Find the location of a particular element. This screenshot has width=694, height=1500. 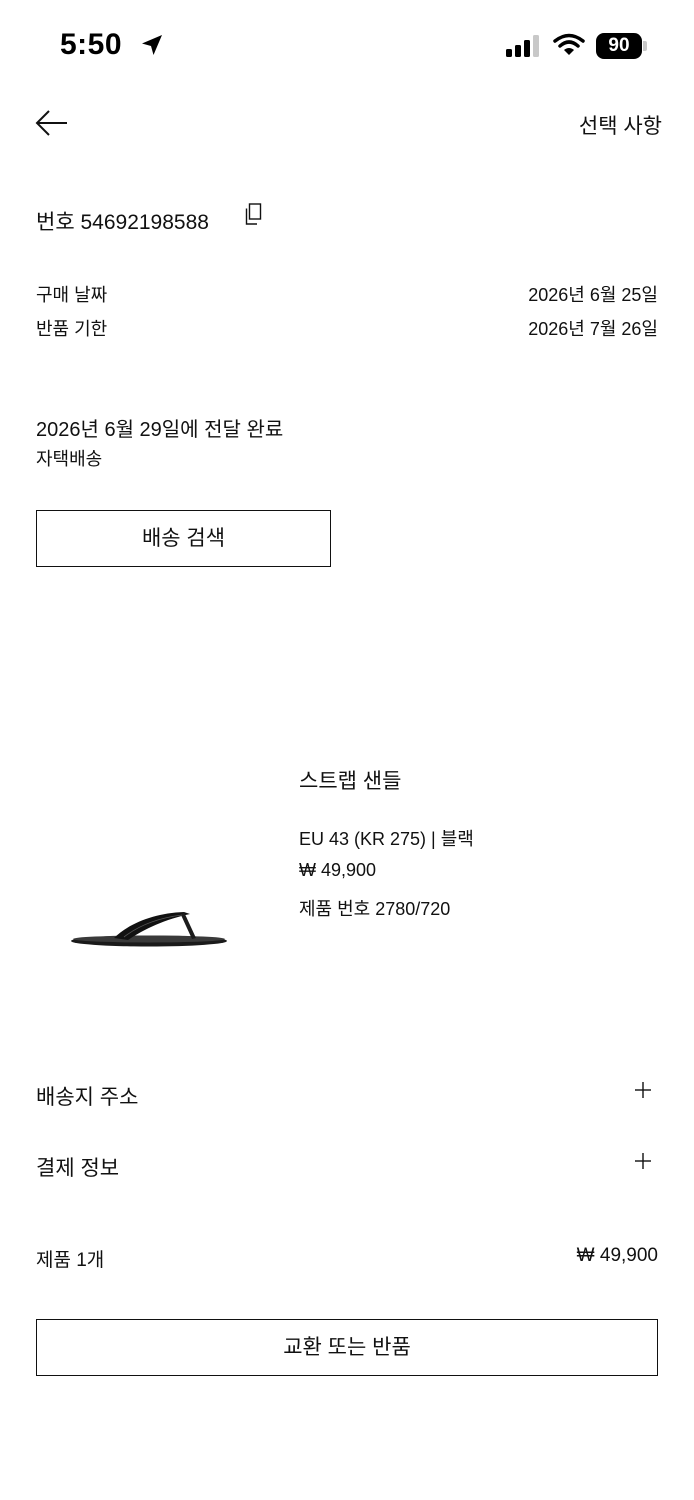

purchase-date-row: 구매 날짜 2026년 6월 25일 is located at coordinates (347, 294).